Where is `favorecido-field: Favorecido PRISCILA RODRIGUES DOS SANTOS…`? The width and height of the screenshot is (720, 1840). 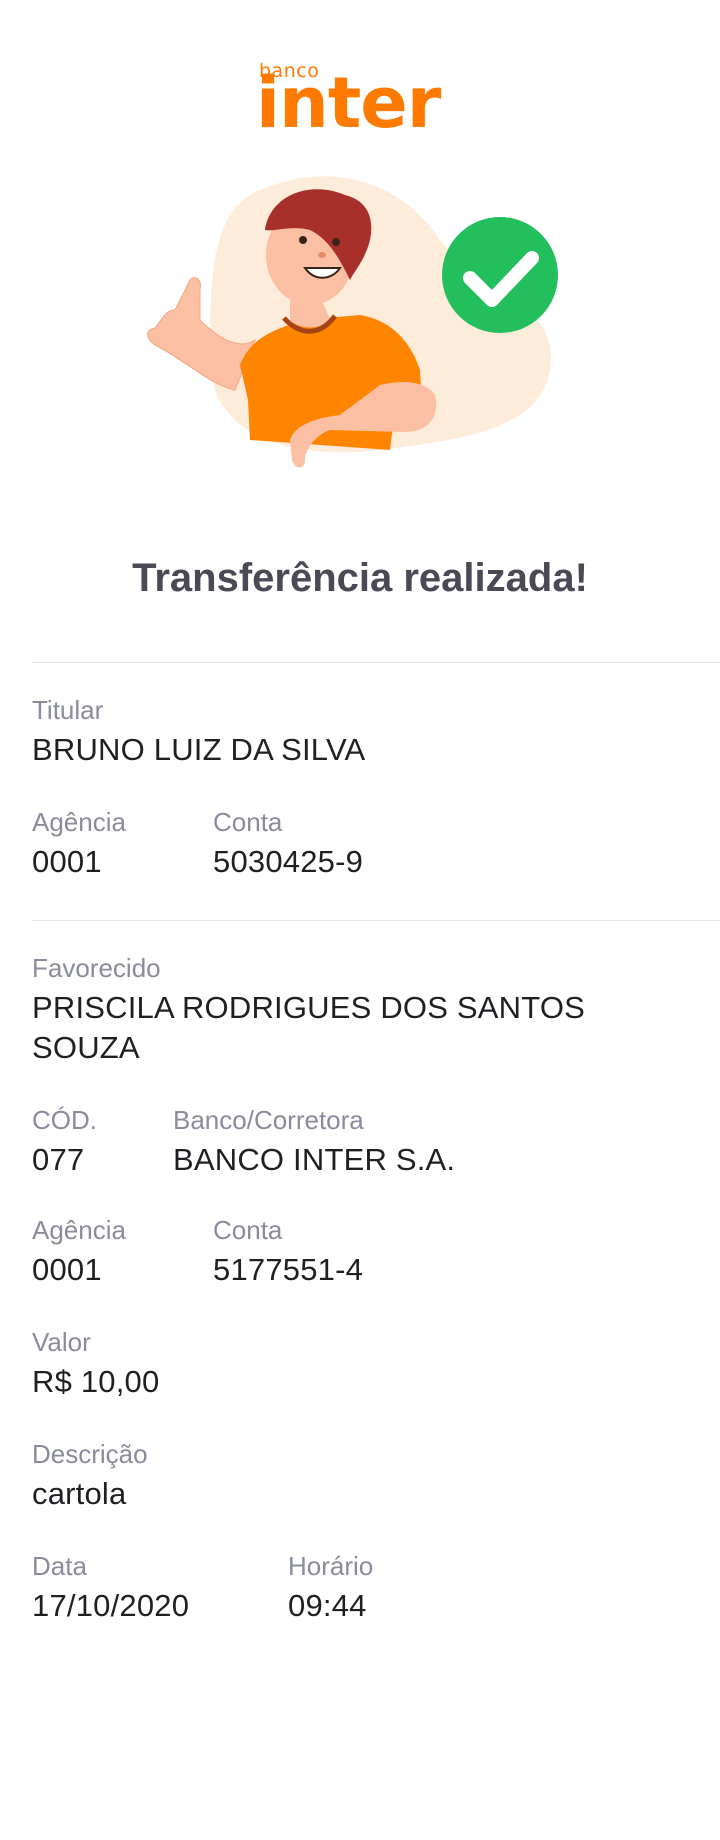
favorecido-field: Favorecido PRISCILA RODRIGUES DOS SANTOS… is located at coordinates (308, 1010).